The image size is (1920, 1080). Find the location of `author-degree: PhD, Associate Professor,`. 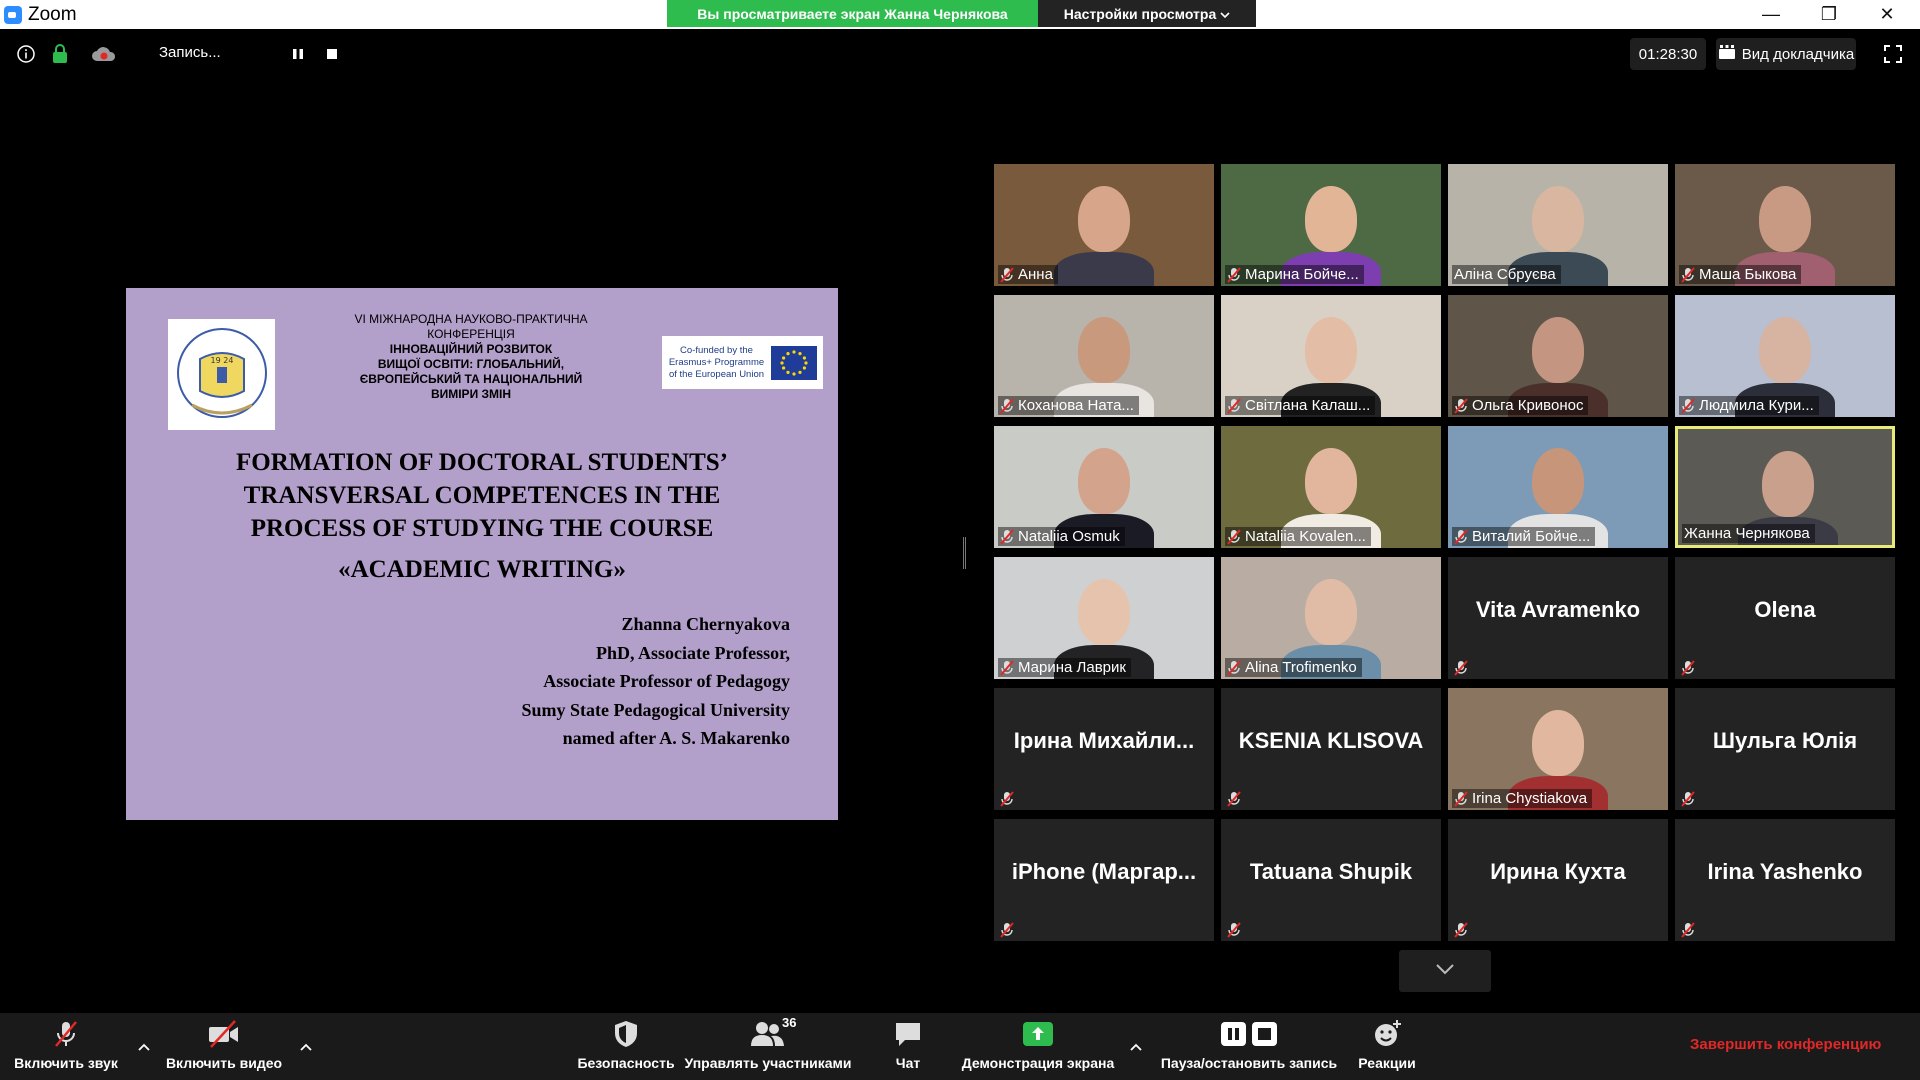

author-degree: PhD, Associate Professor, is located at coordinates (693, 652).